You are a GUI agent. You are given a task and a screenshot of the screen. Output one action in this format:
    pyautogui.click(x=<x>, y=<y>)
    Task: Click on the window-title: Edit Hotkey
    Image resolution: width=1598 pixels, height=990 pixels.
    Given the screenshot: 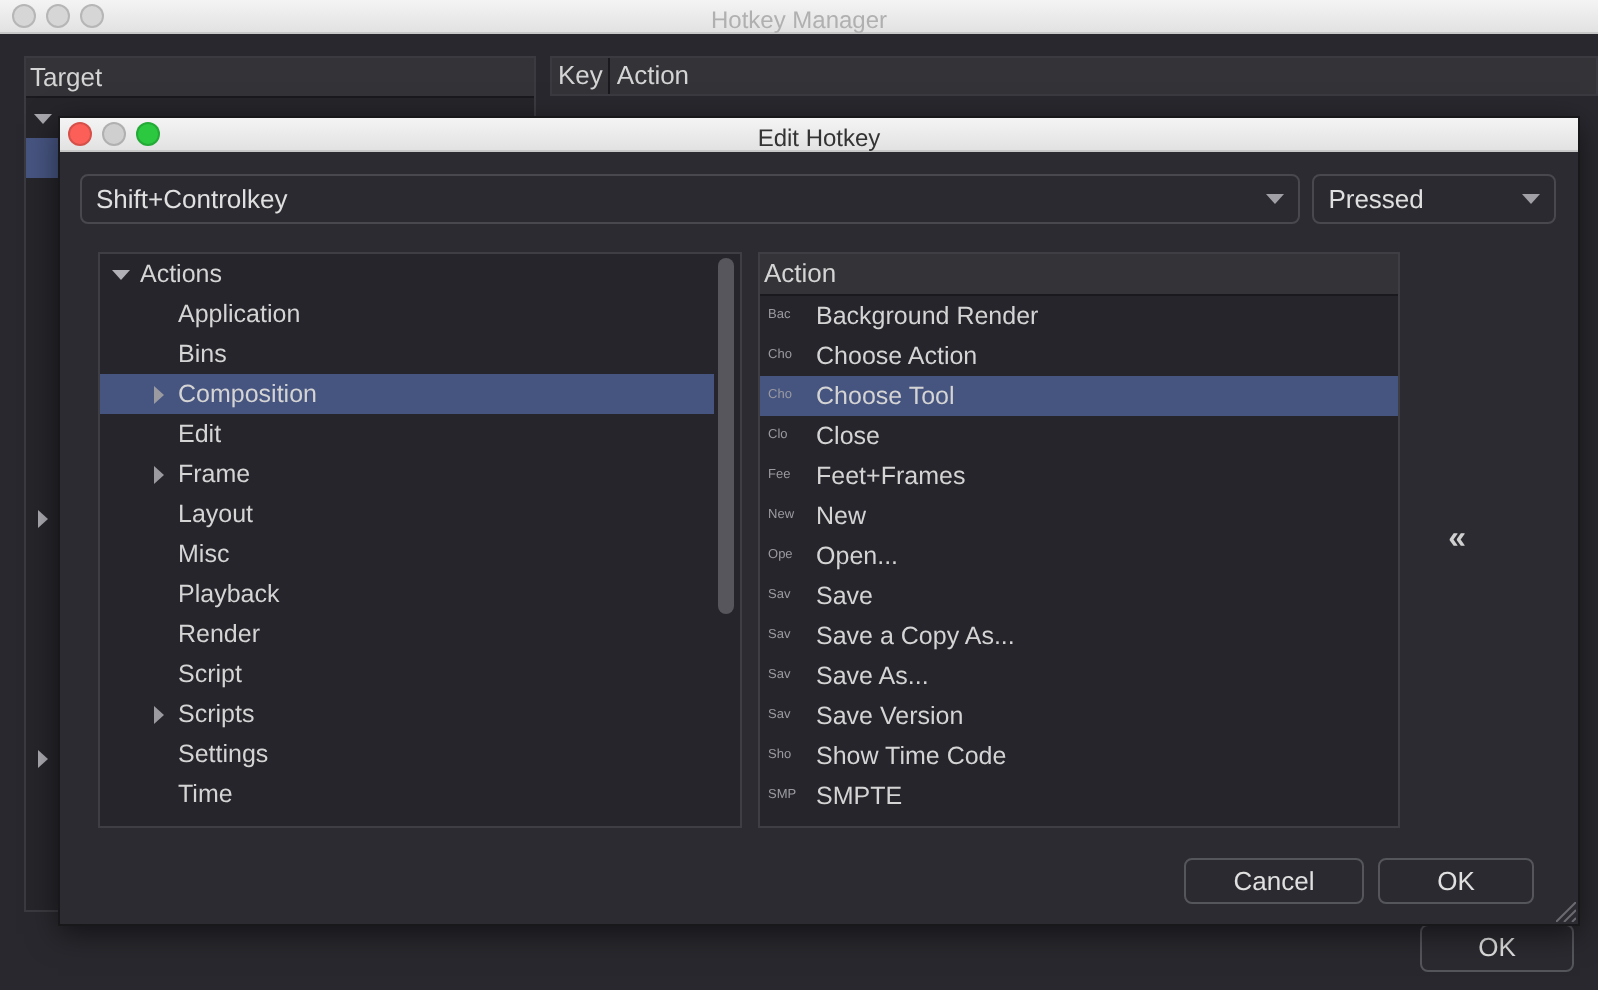 What is the action you would take?
    pyautogui.click(x=819, y=139)
    